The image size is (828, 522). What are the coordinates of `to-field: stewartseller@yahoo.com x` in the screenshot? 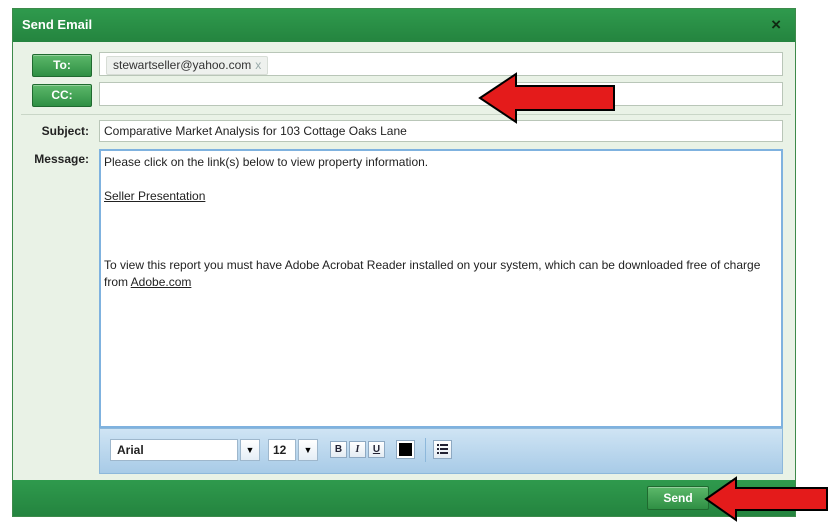 It's located at (441, 64).